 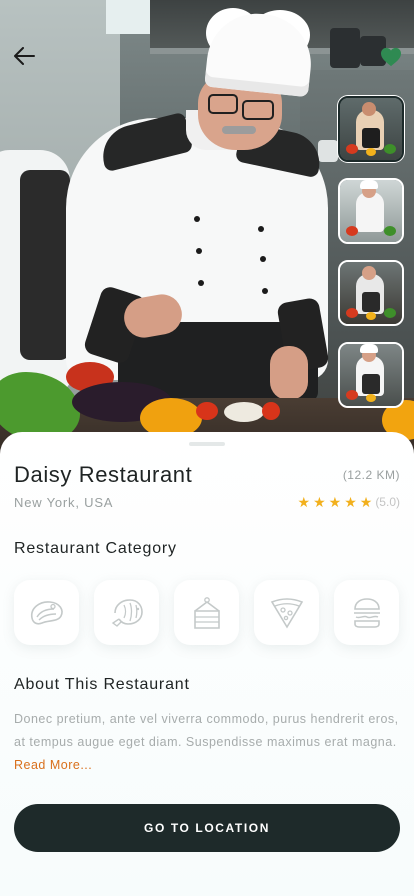 What do you see at coordinates (95, 548) in the screenshot?
I see `category-title: Restaurant Category` at bounding box center [95, 548].